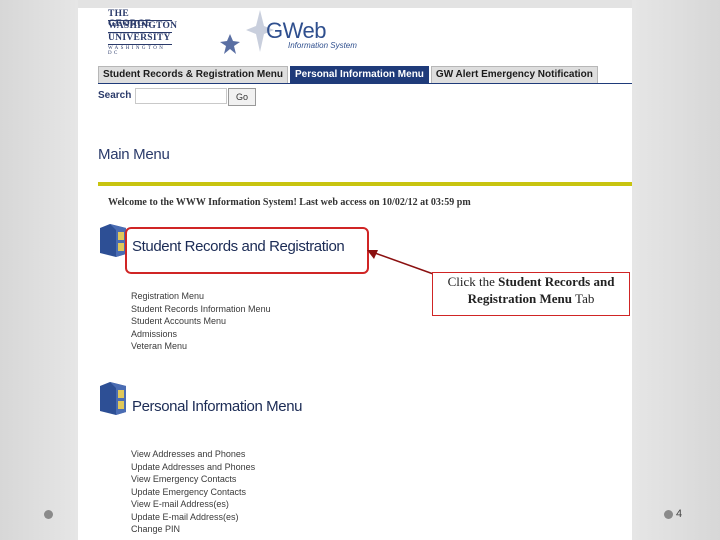 The image size is (720, 540). Describe the element at coordinates (679, 514) in the screenshot. I see `page-number: 4` at that location.